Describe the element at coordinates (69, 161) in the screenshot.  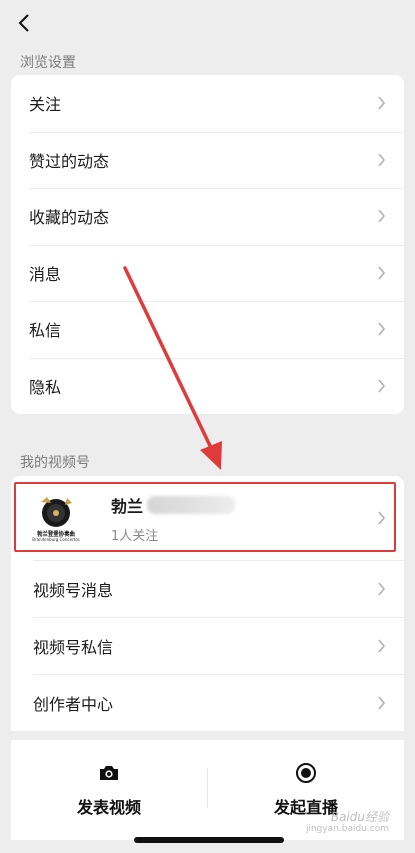
I see `menu-item-label: 赞过的动态` at that location.